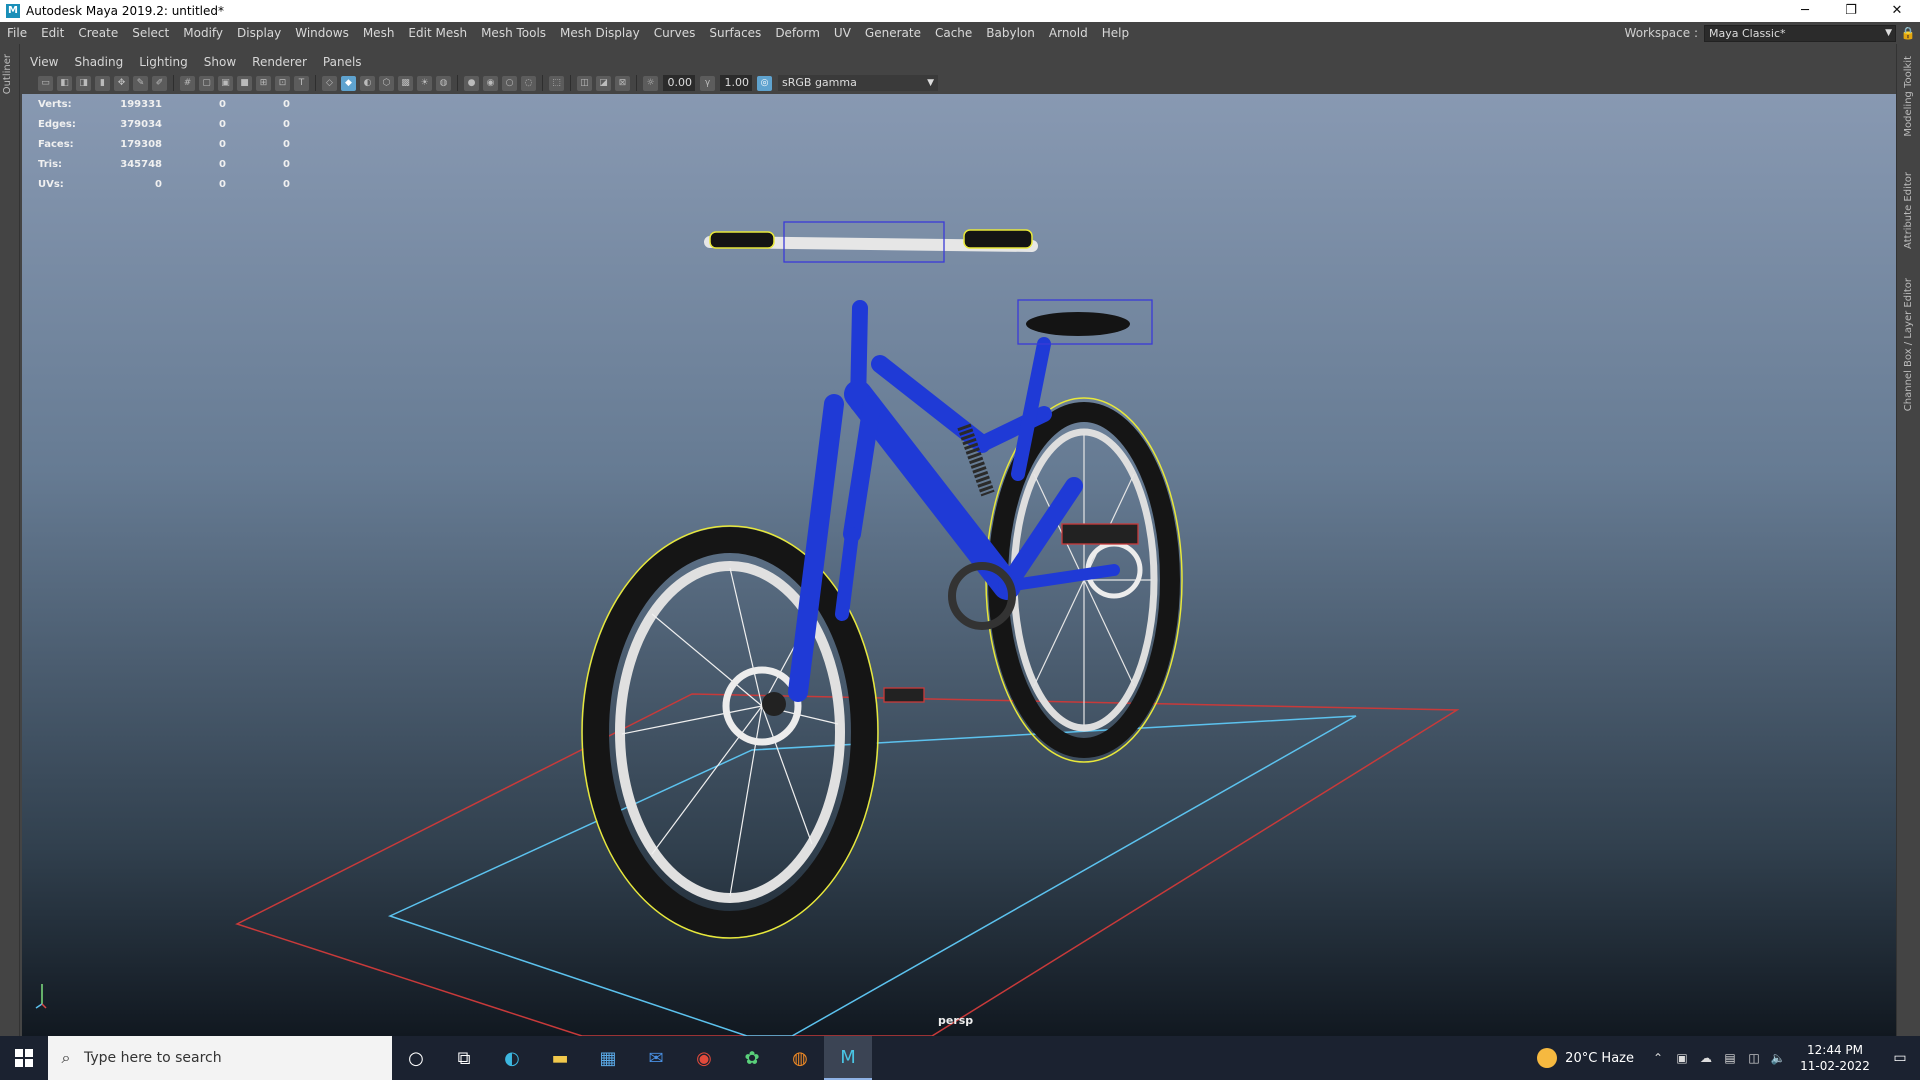 The width and height of the screenshot is (1920, 1080). Describe the element at coordinates (1115, 33) in the screenshot. I see `menu-help: Help` at that location.